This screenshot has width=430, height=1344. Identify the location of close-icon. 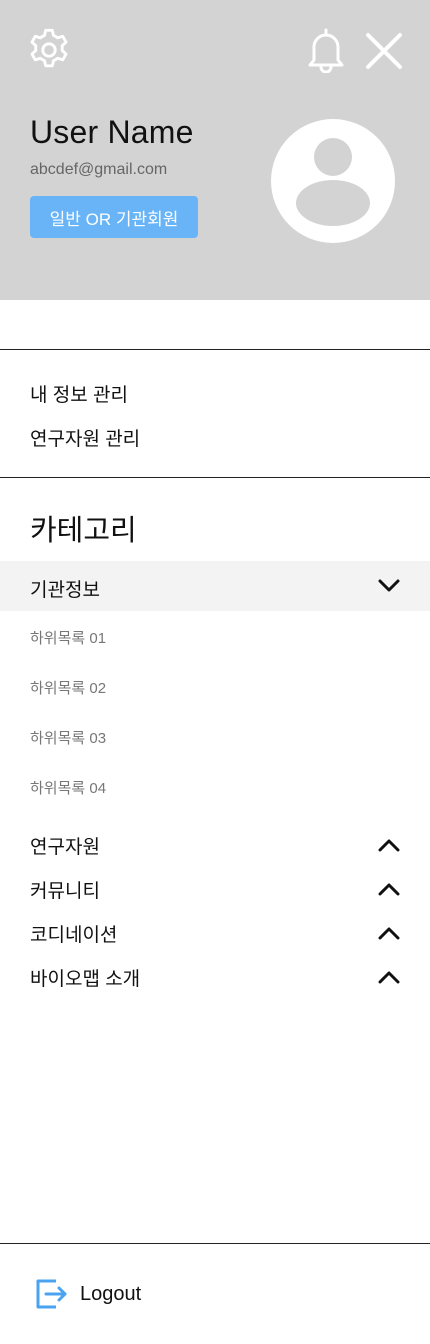
(384, 51).